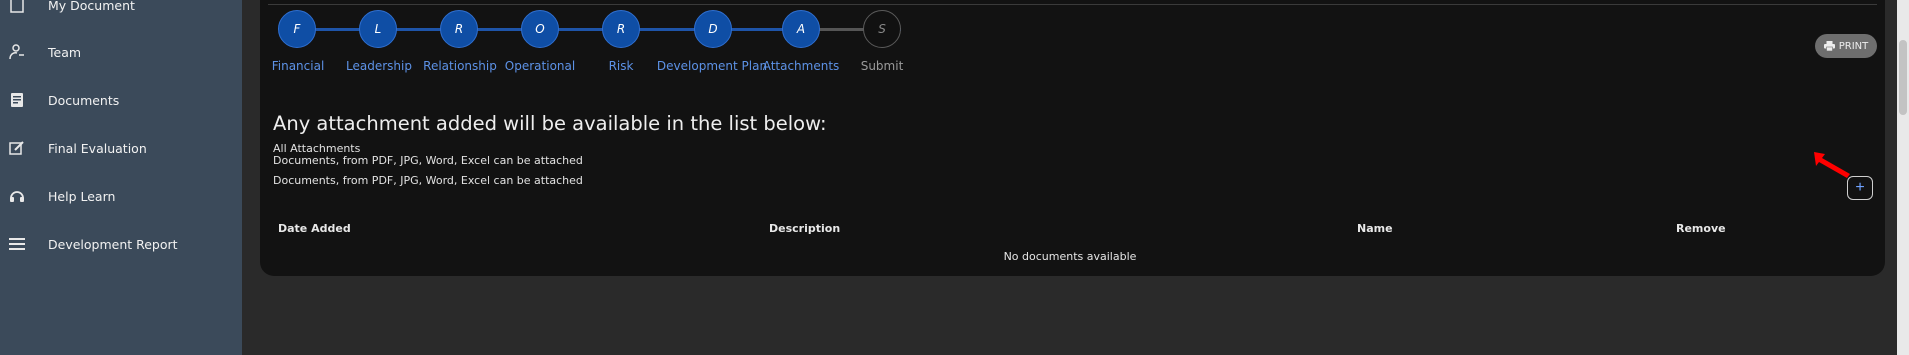  I want to click on step-label-development-plan: Development Plan, so click(712, 66).